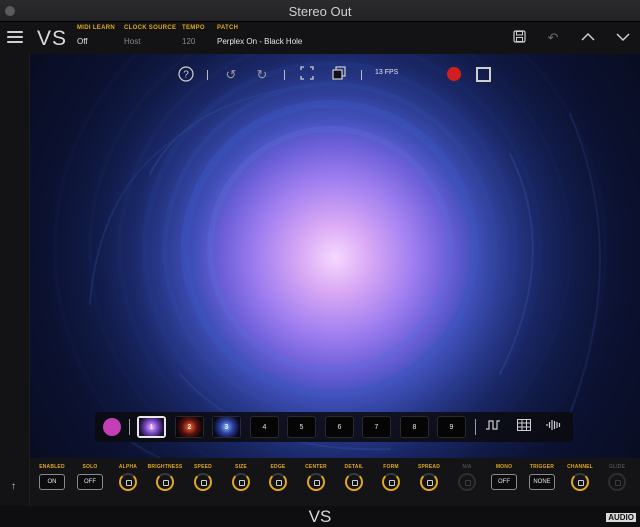 Image resolution: width=640 pixels, height=527 pixels. I want to click on rotate-right-icon: ↻, so click(262, 75).